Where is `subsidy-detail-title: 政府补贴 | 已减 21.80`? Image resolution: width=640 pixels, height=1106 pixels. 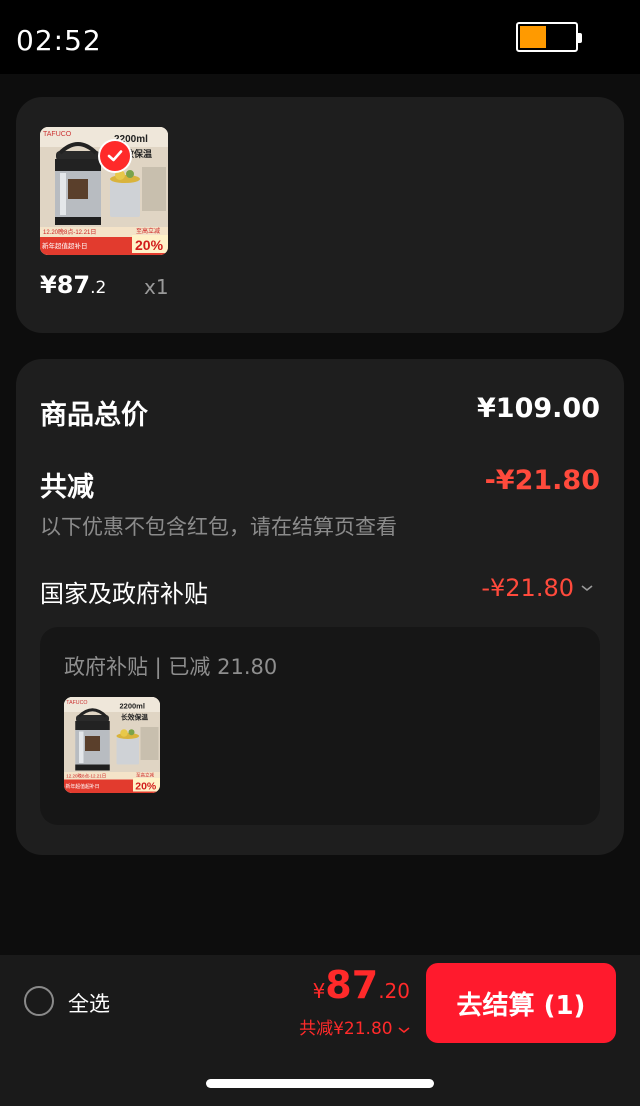
subsidy-detail-title: 政府补贴 | 已减 21.80 is located at coordinates (171, 667).